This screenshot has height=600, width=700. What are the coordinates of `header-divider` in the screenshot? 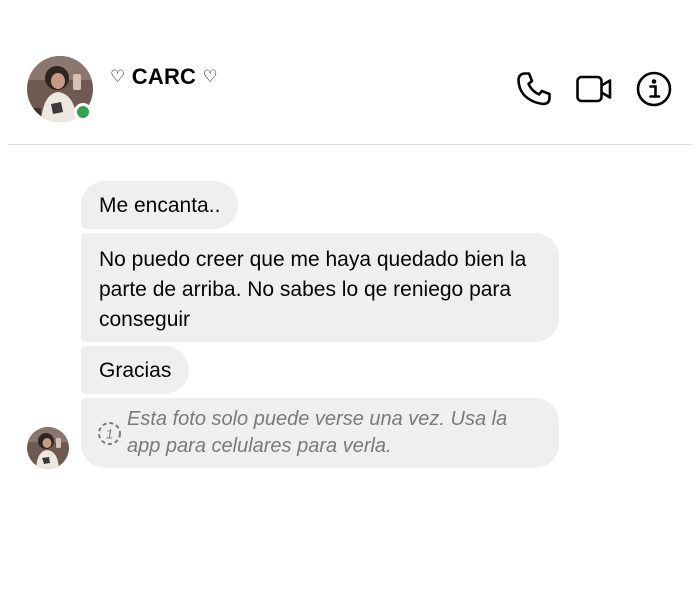 It's located at (350, 144).